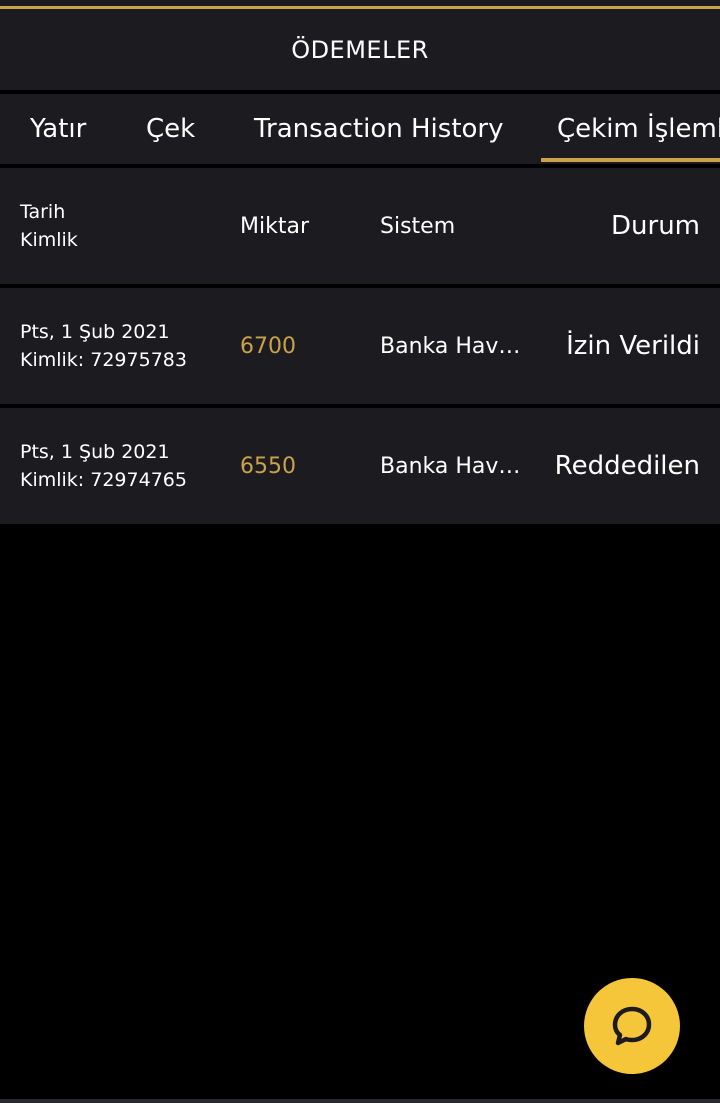  I want to click on row-id: Kimlik: 72974765, so click(103, 480).